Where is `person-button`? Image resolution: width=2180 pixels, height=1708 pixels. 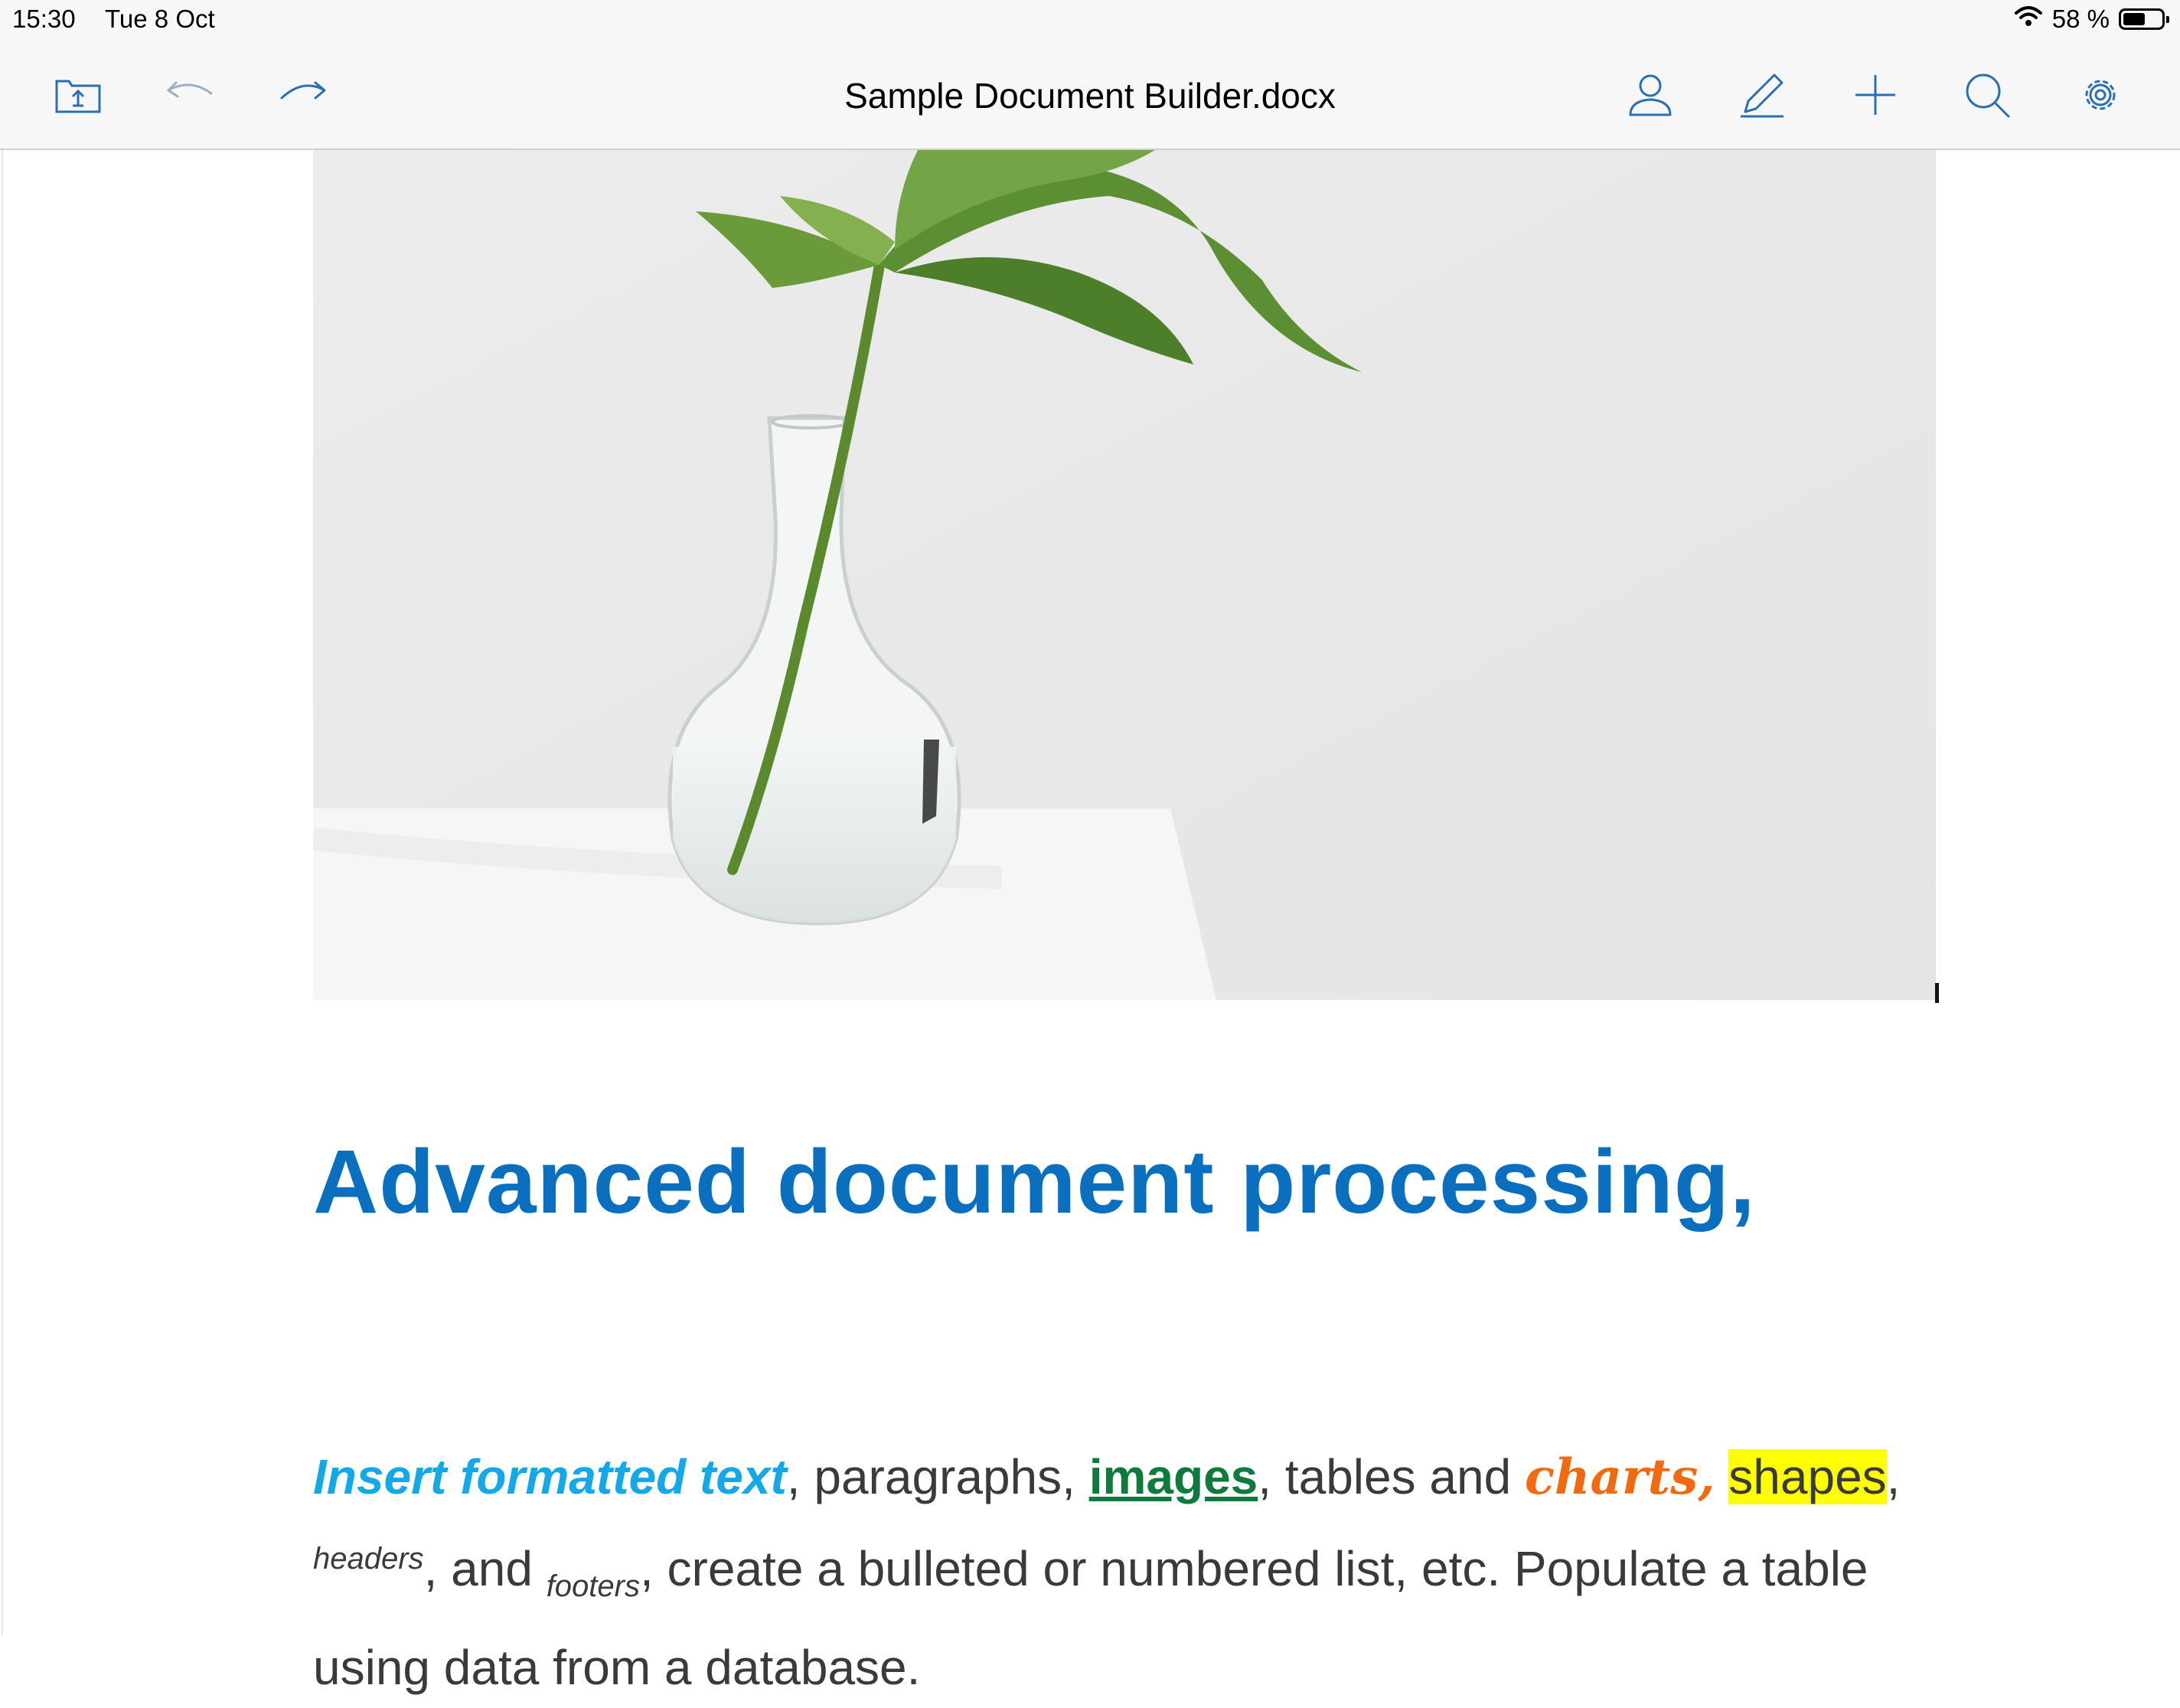 person-button is located at coordinates (1650, 95).